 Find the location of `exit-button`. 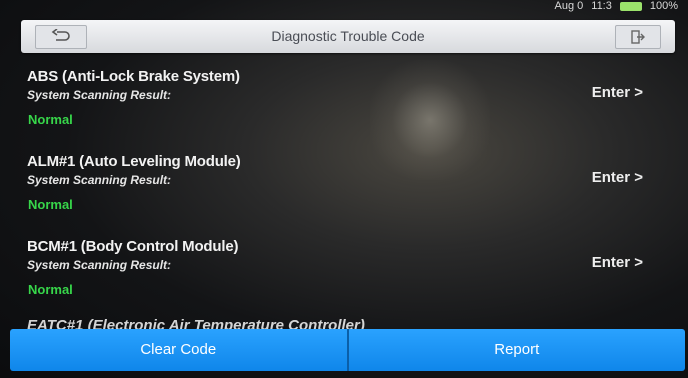

exit-button is located at coordinates (638, 37).